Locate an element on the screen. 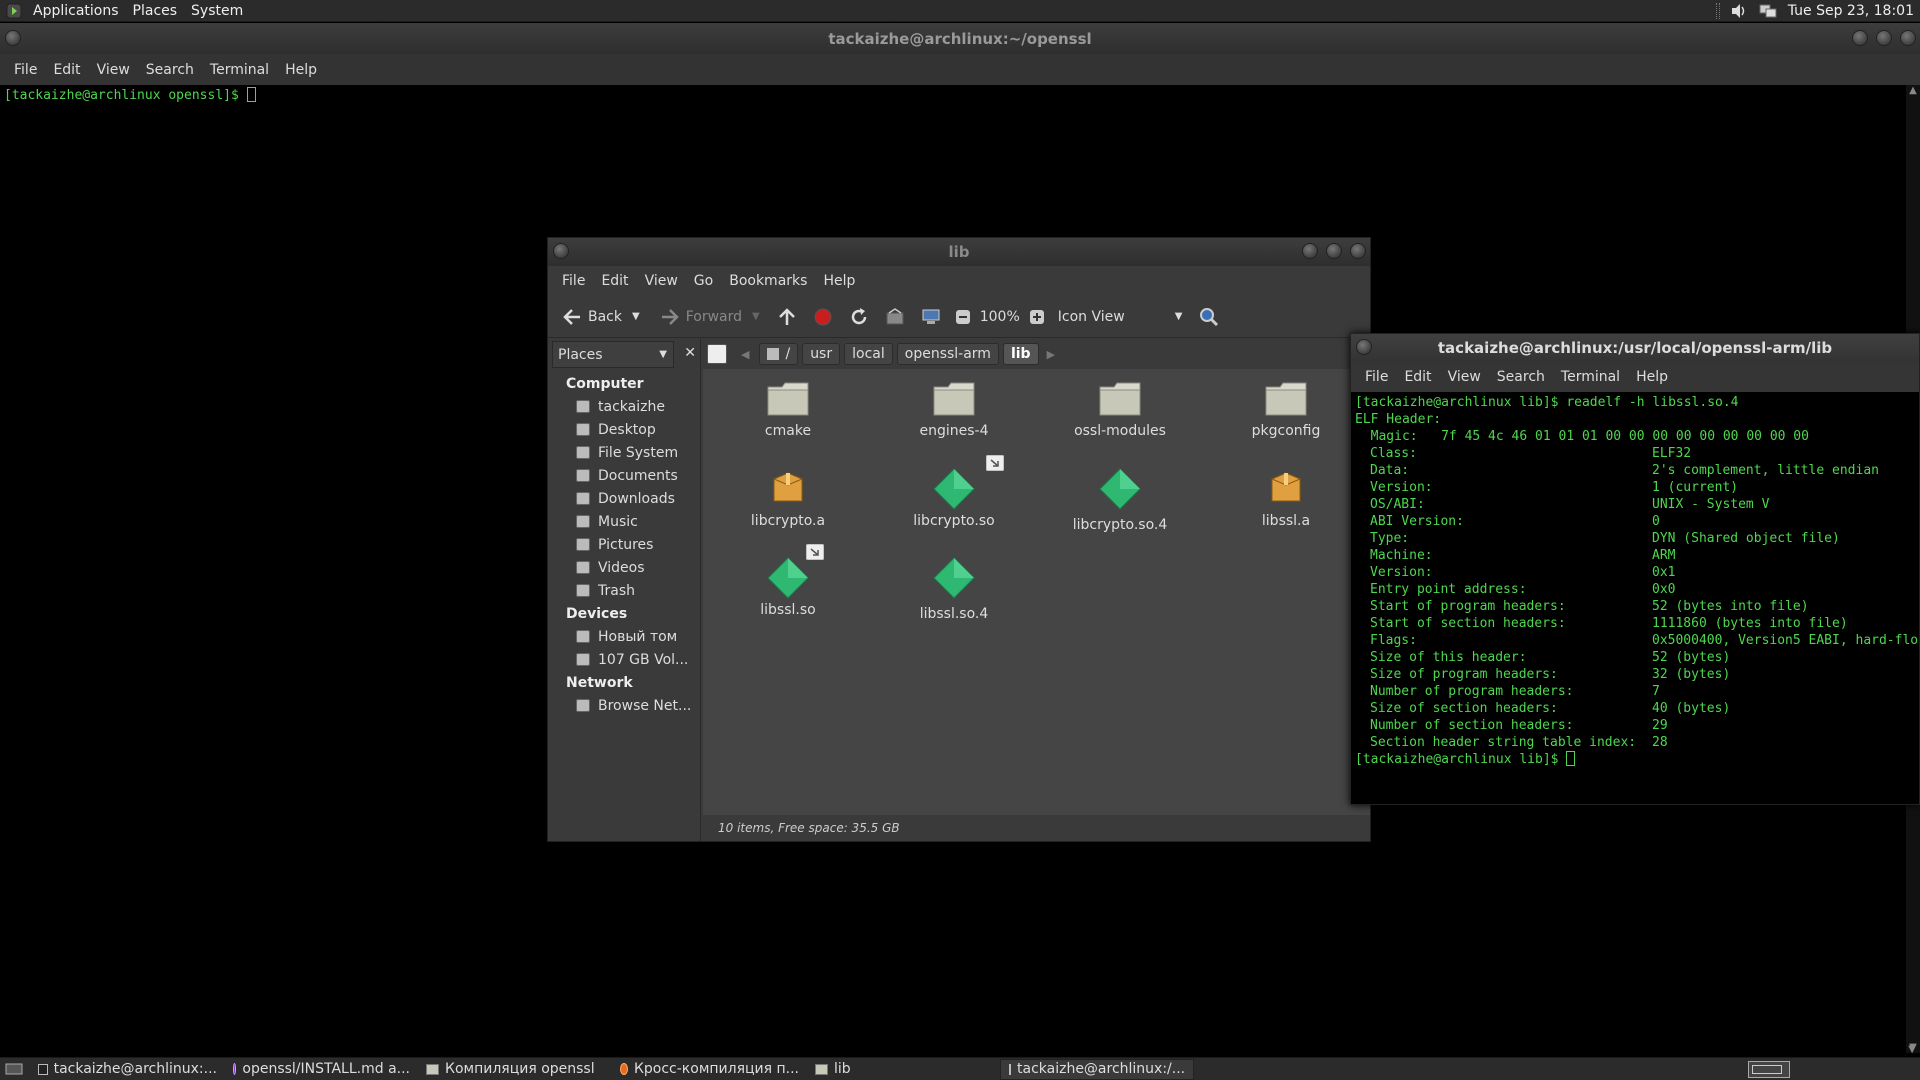  arrow-up-icon is located at coordinates (786, 316).